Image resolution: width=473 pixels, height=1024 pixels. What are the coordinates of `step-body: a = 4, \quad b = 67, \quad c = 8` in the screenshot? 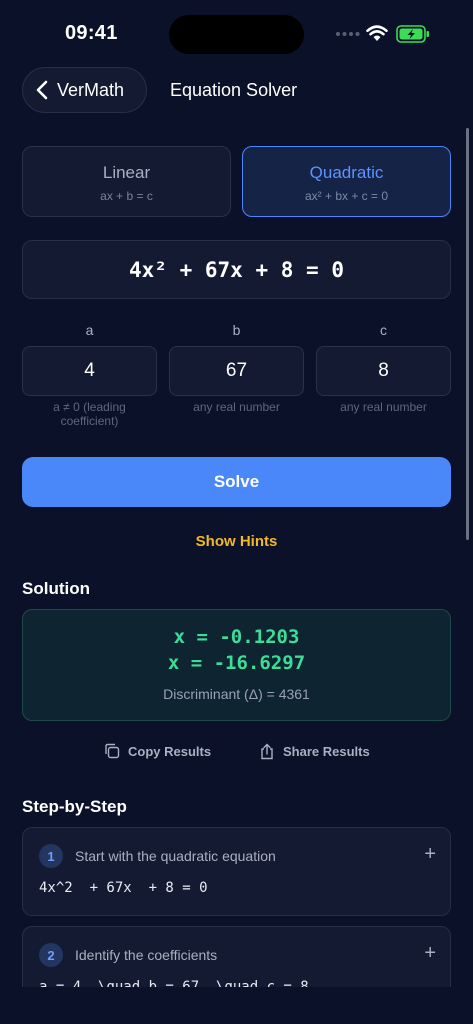 It's located at (174, 983).